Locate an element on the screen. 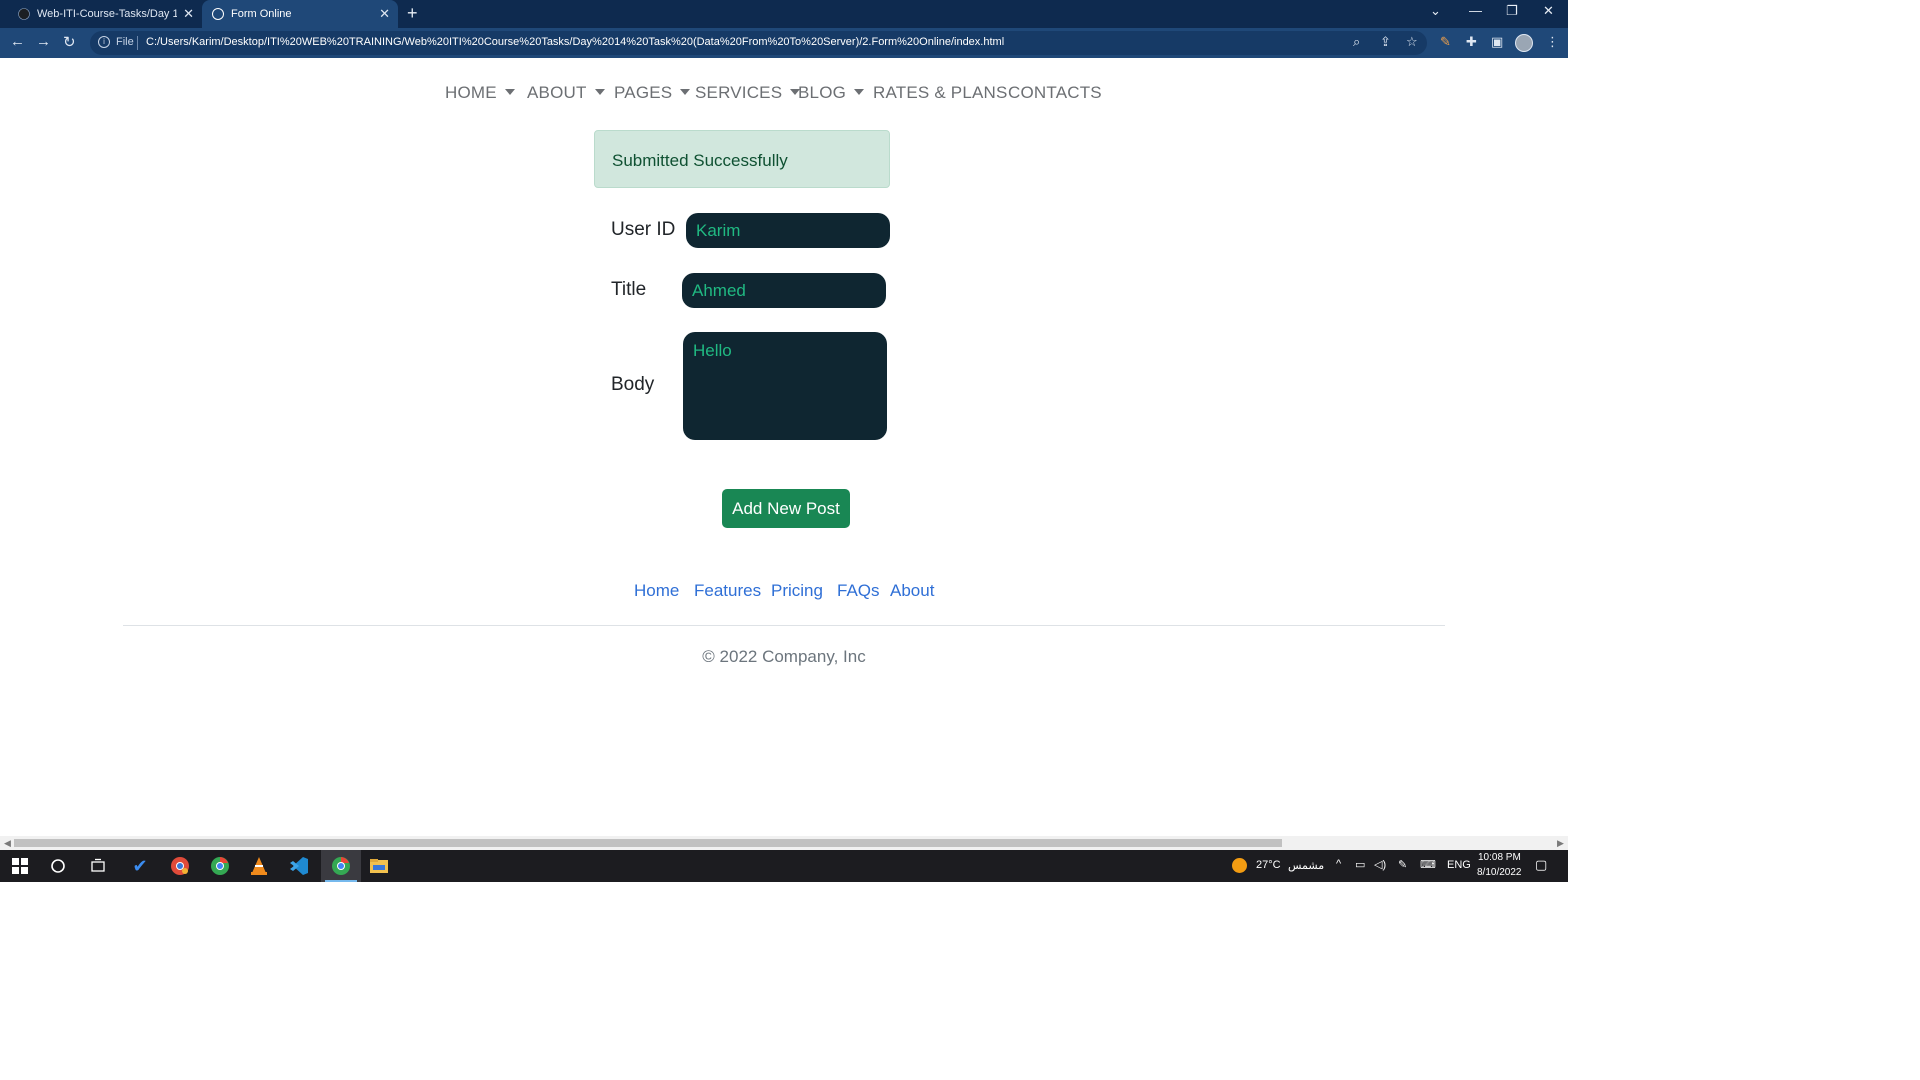 The width and height of the screenshot is (1920, 1080). github-icon is located at coordinates (24, 14).